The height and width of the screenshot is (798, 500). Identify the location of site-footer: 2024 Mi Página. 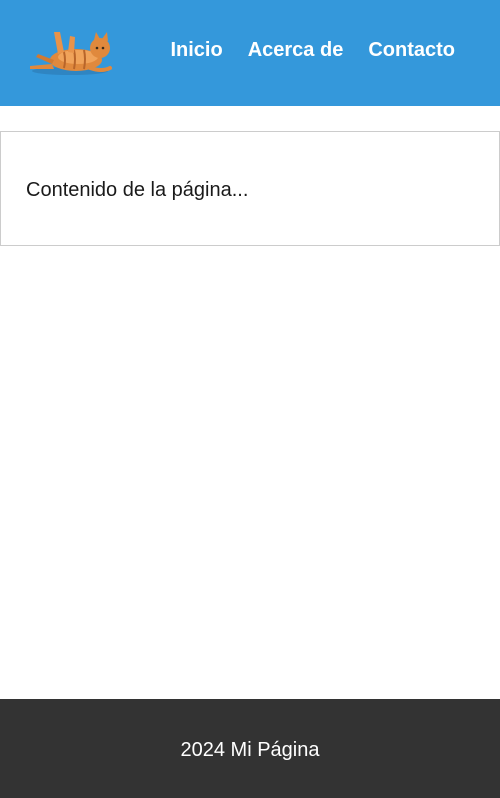
(250, 748).